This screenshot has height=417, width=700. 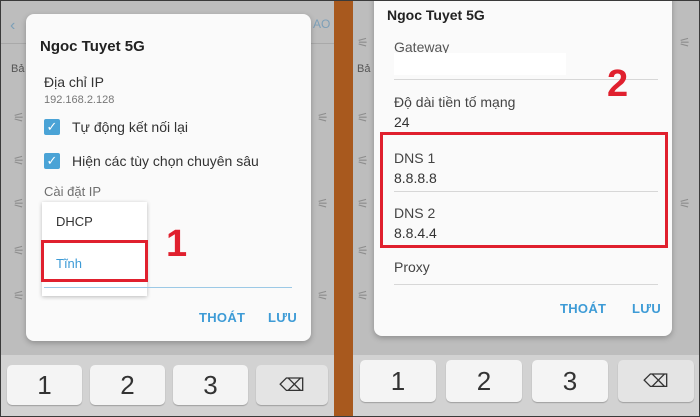 I want to click on ip-settings-label: Cài đặt IP, so click(x=73, y=191).